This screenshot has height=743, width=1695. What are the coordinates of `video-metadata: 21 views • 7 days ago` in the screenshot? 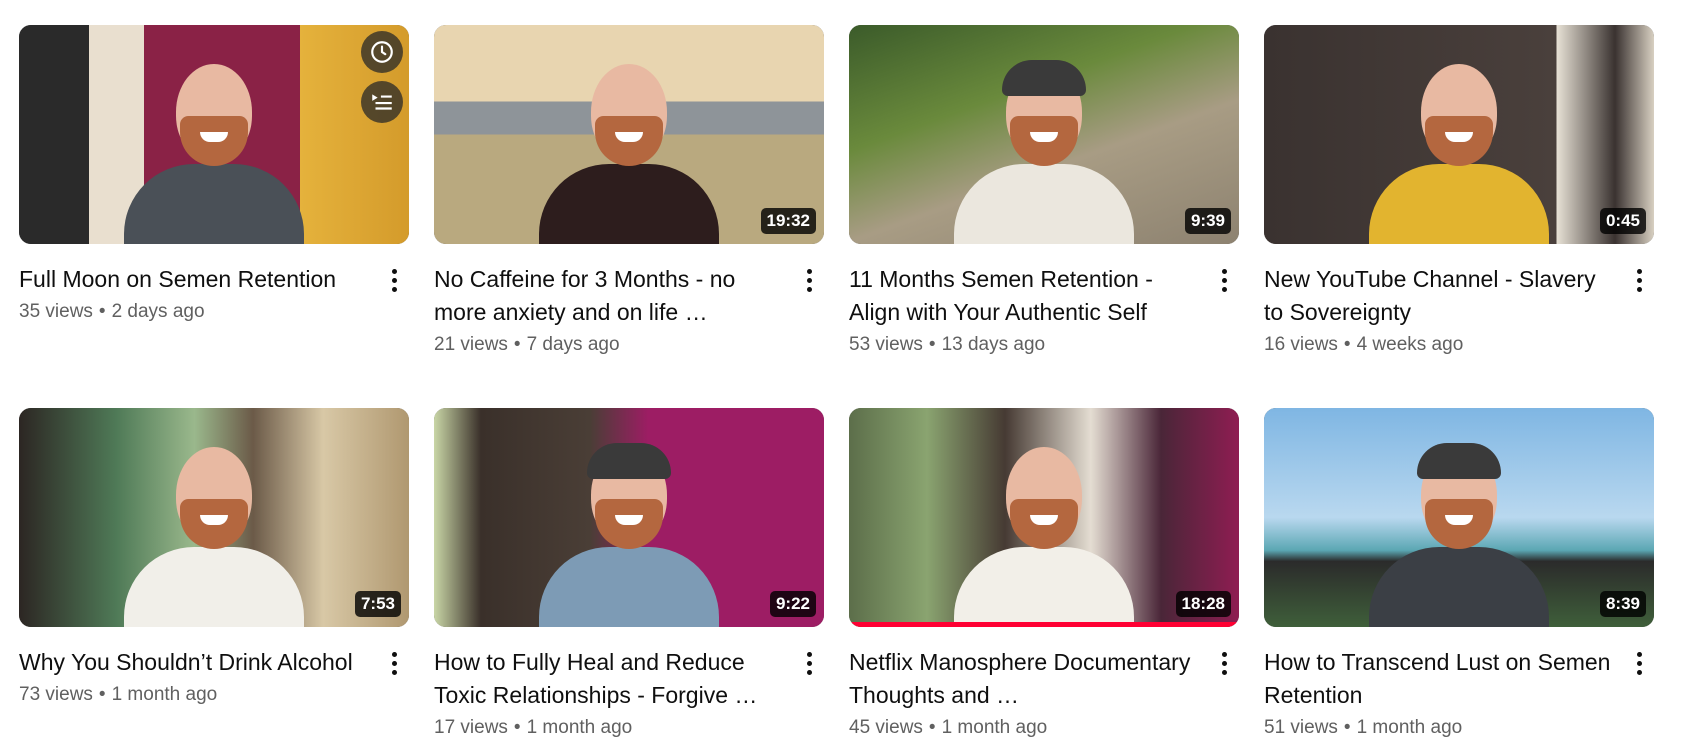 It's located at (611, 345).